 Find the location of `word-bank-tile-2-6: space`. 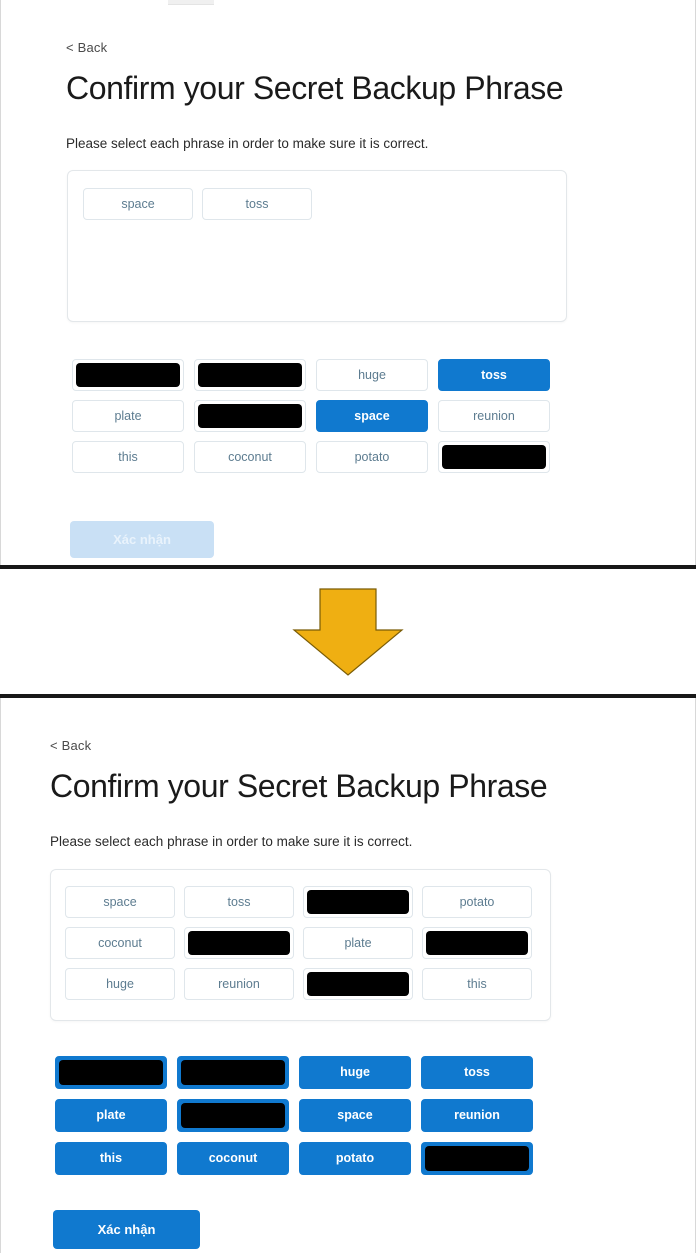

word-bank-tile-2-6: space is located at coordinates (355, 1115).